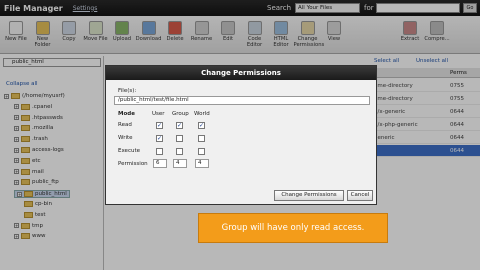 This screenshot has width=480, height=270. I want to click on tutorial-callout: Group will have only read access., so click(293, 228).